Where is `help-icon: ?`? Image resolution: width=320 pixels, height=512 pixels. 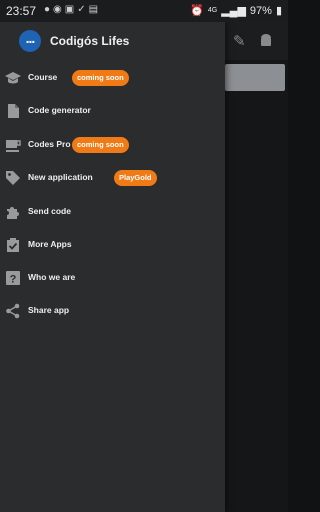 help-icon: ? is located at coordinates (13, 278).